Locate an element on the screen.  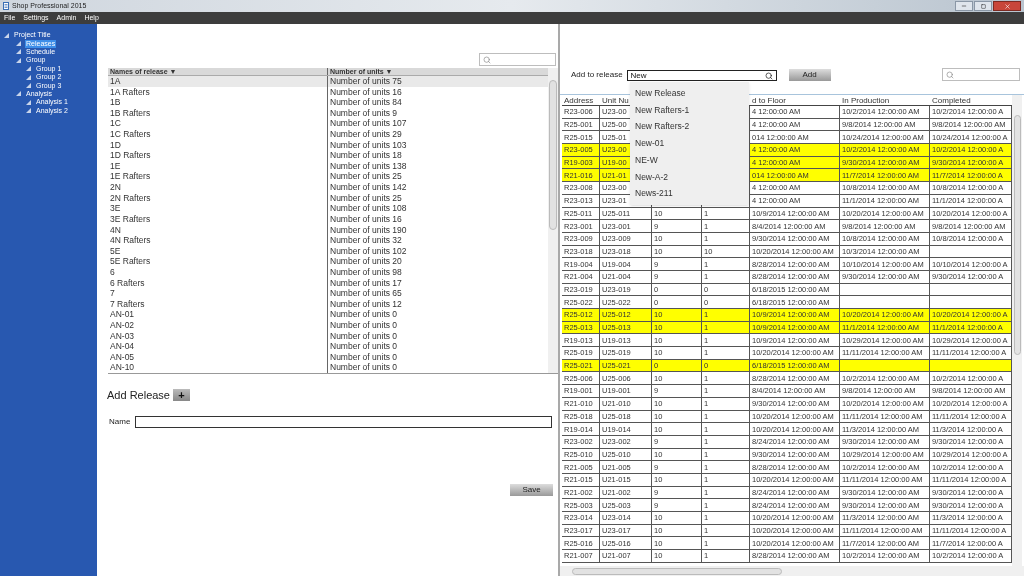
table-cell-text: Number of units 75 is located at coordinates (366, 81).